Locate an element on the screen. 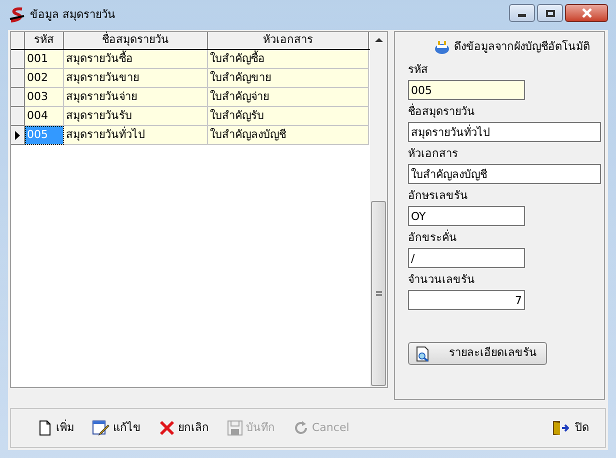 This screenshot has width=616, height=458. table-cell: สมุดรายวันทั่วไป is located at coordinates (136, 135).